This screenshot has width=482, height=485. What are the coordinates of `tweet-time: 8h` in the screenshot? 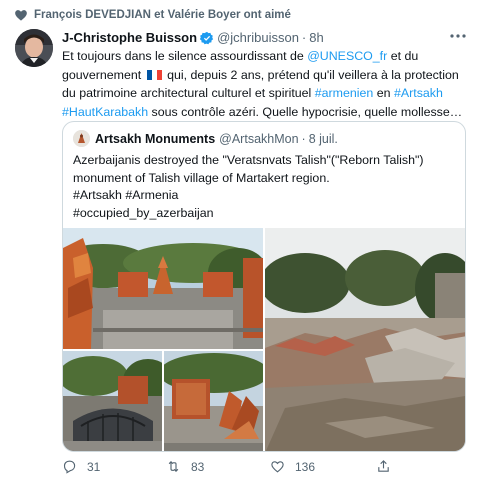 It's located at (316, 37).